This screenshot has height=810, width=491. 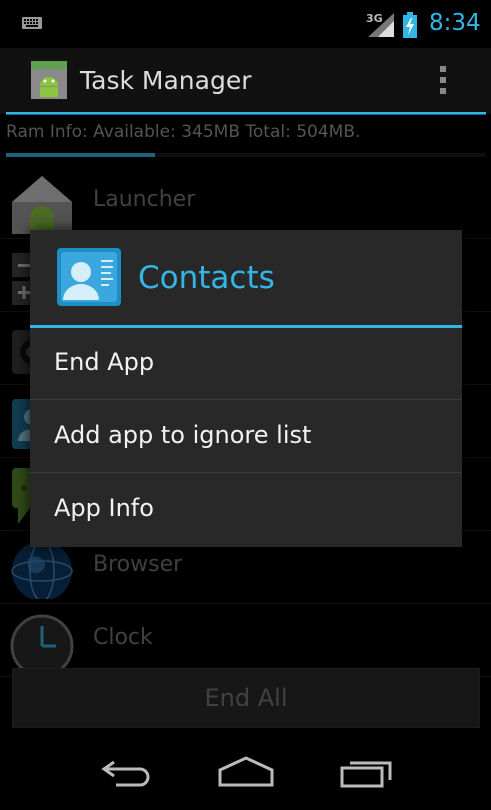 I want to click on app-info-option: App Info, so click(x=246, y=510).